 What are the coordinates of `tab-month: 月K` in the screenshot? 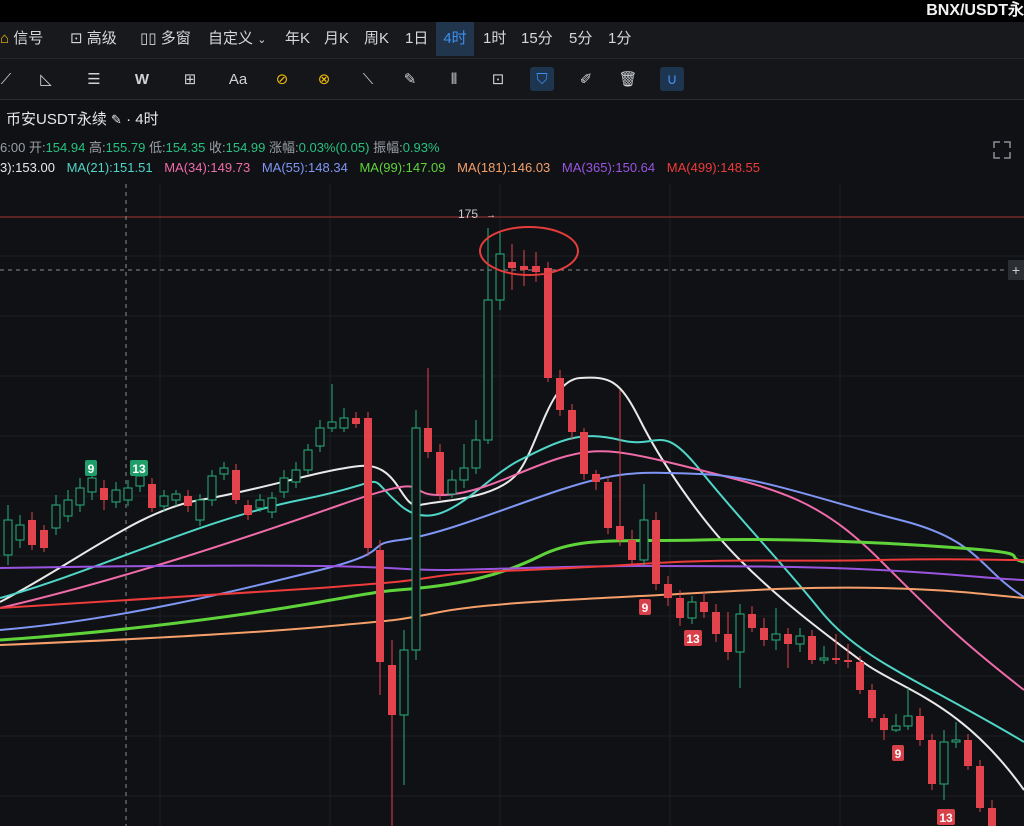 It's located at (336, 39).